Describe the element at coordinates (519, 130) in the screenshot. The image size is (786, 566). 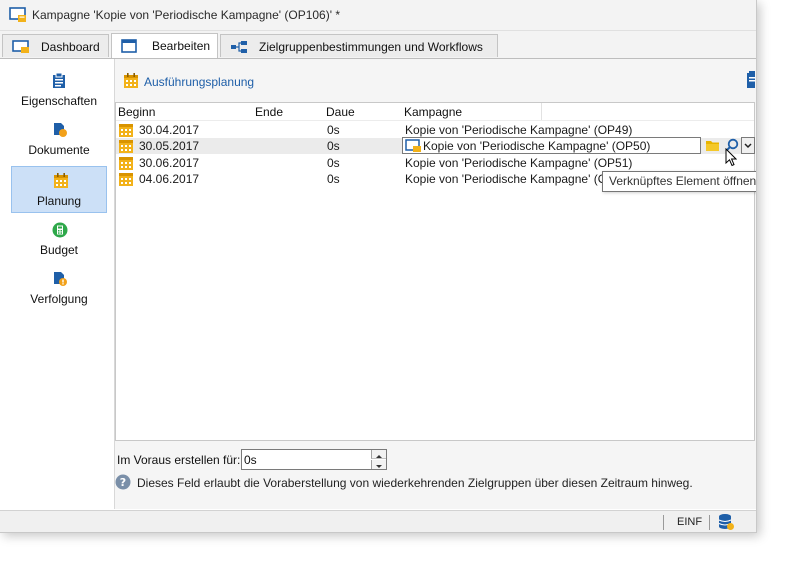
I see `cell-kampagne: Kopie von 'Periodische Kampagne' (OP49)` at that location.